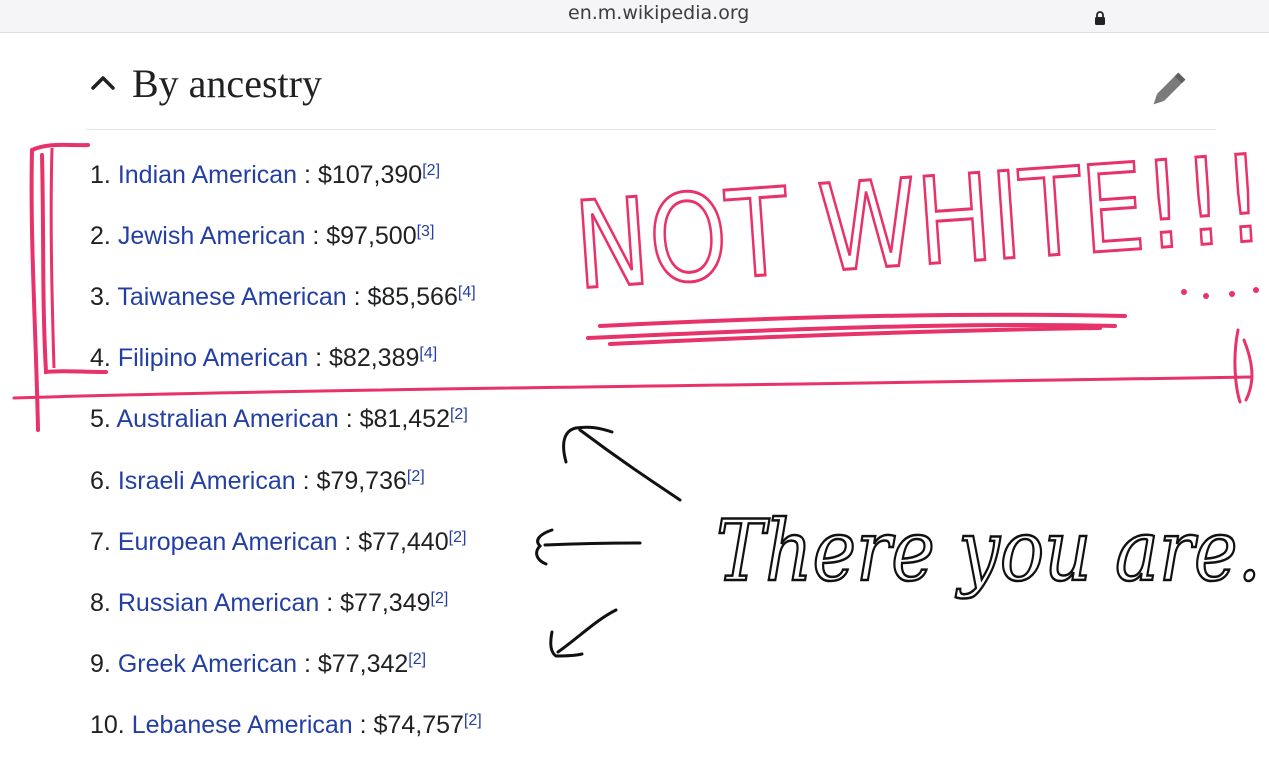 This screenshot has width=1269, height=759. I want to click on list-item-rank: 4., so click(100, 358).